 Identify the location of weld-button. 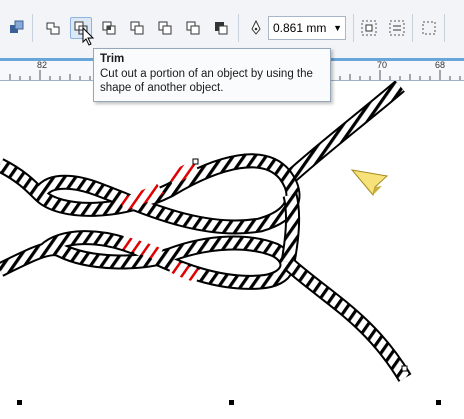
(53, 28).